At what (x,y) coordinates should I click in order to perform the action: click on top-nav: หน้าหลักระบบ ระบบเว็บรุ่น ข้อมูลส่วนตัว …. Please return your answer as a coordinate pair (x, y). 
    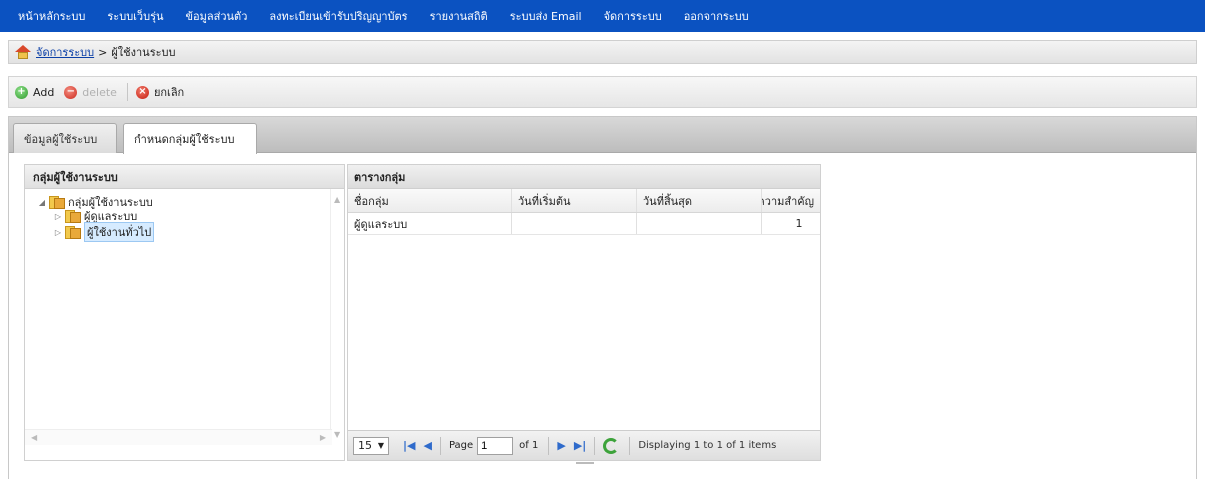
    Looking at the image, I should click on (602, 16).